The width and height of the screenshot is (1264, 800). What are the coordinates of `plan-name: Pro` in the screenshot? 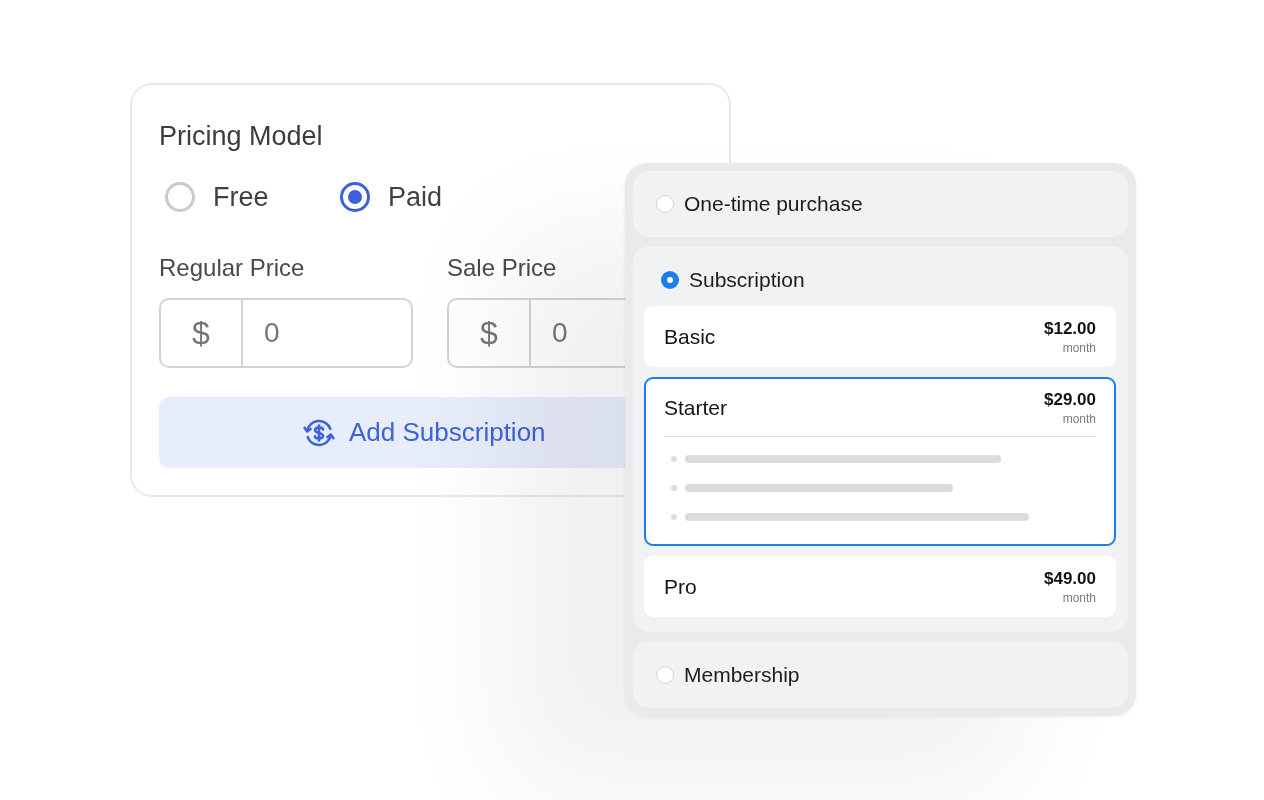 It's located at (680, 586).